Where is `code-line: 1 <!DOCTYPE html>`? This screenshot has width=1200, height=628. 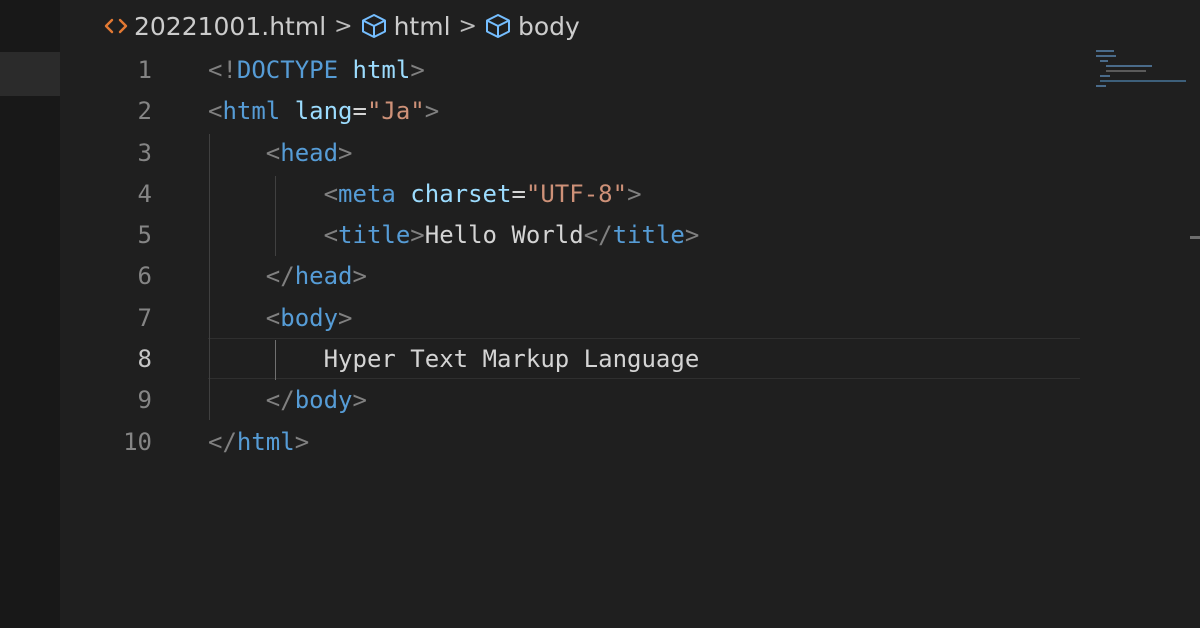 code-line: 1 <!DOCTYPE html> is located at coordinates (545, 70).